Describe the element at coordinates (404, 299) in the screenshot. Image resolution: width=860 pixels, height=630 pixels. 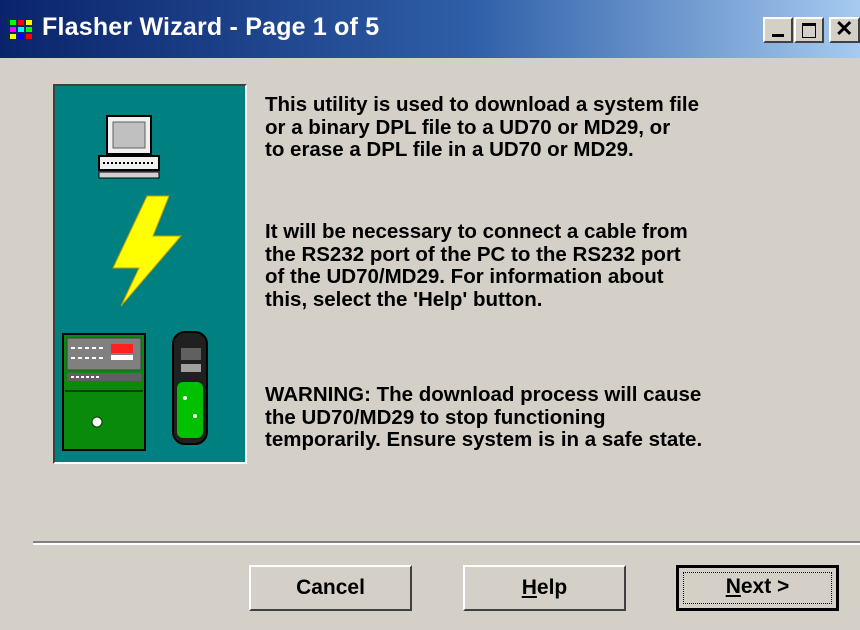
I see `cable-line: this, select the 'Help' button.` at that location.